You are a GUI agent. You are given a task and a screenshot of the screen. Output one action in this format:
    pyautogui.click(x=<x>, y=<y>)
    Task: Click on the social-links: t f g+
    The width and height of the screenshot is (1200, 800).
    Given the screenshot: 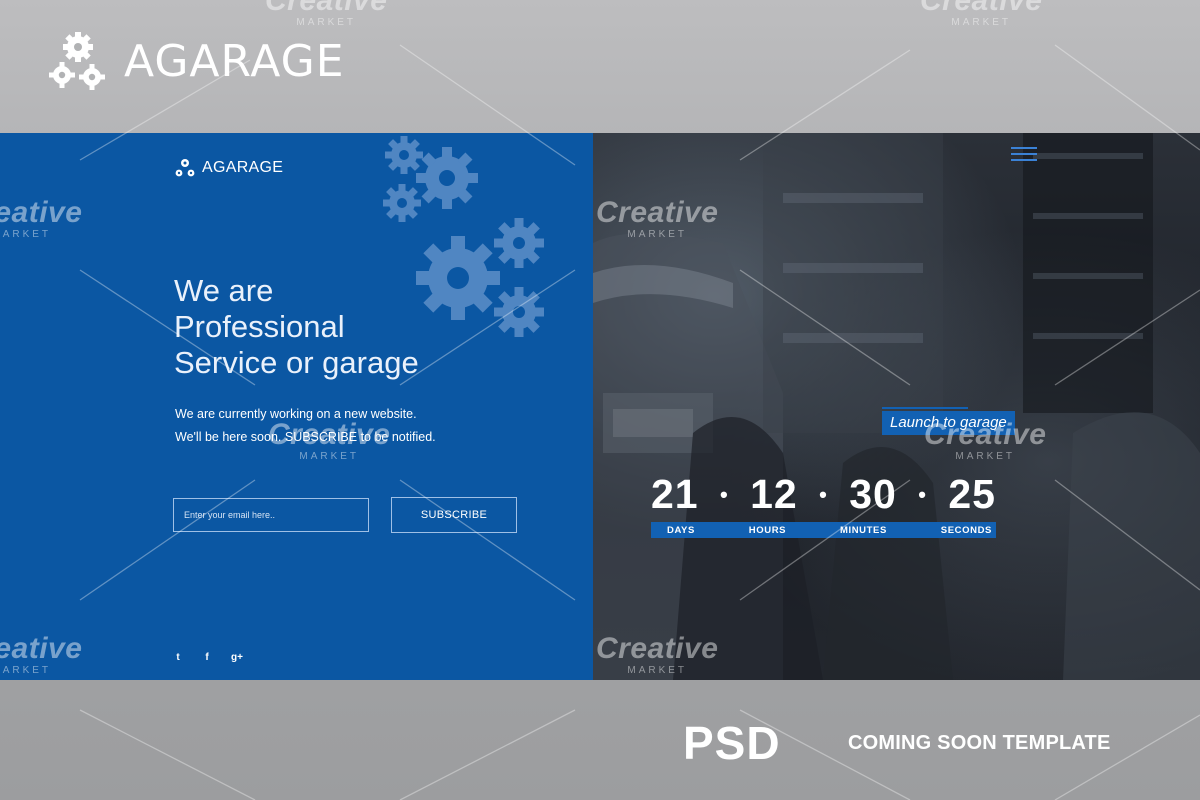 What is the action you would take?
    pyautogui.click(x=208, y=657)
    